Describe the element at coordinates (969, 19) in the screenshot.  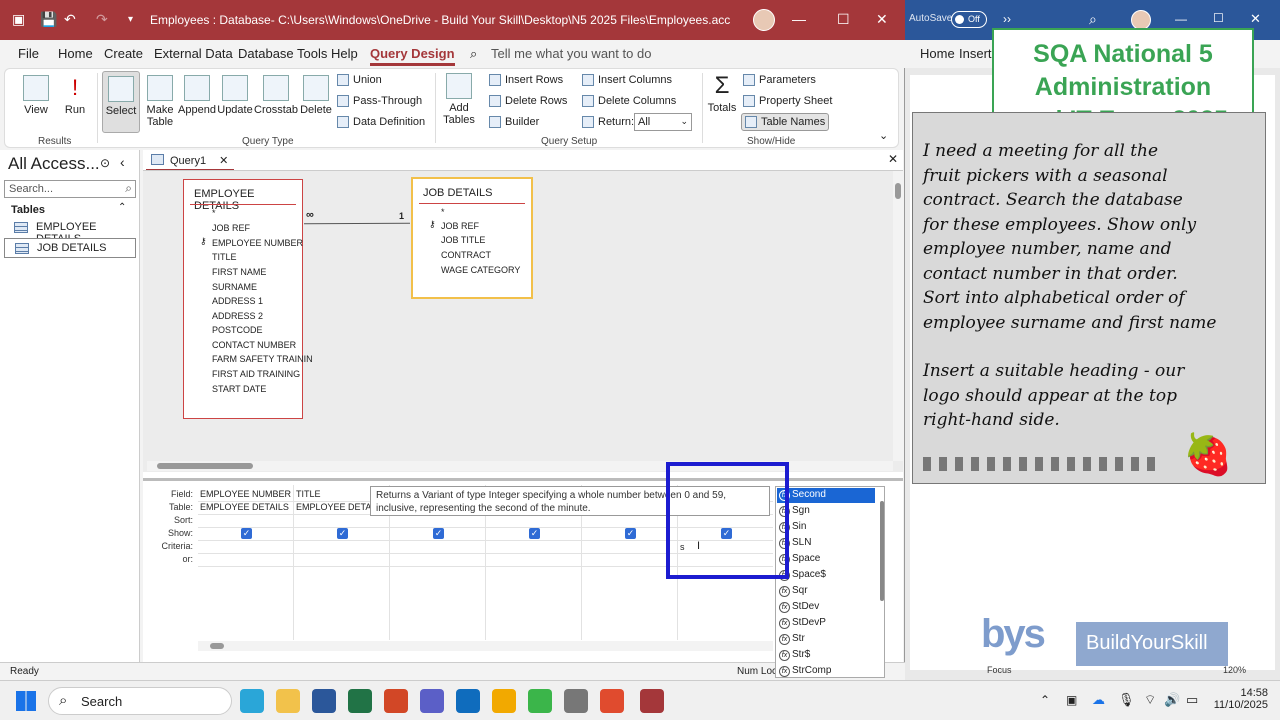
I see `autosave-toggle: Off` at that location.